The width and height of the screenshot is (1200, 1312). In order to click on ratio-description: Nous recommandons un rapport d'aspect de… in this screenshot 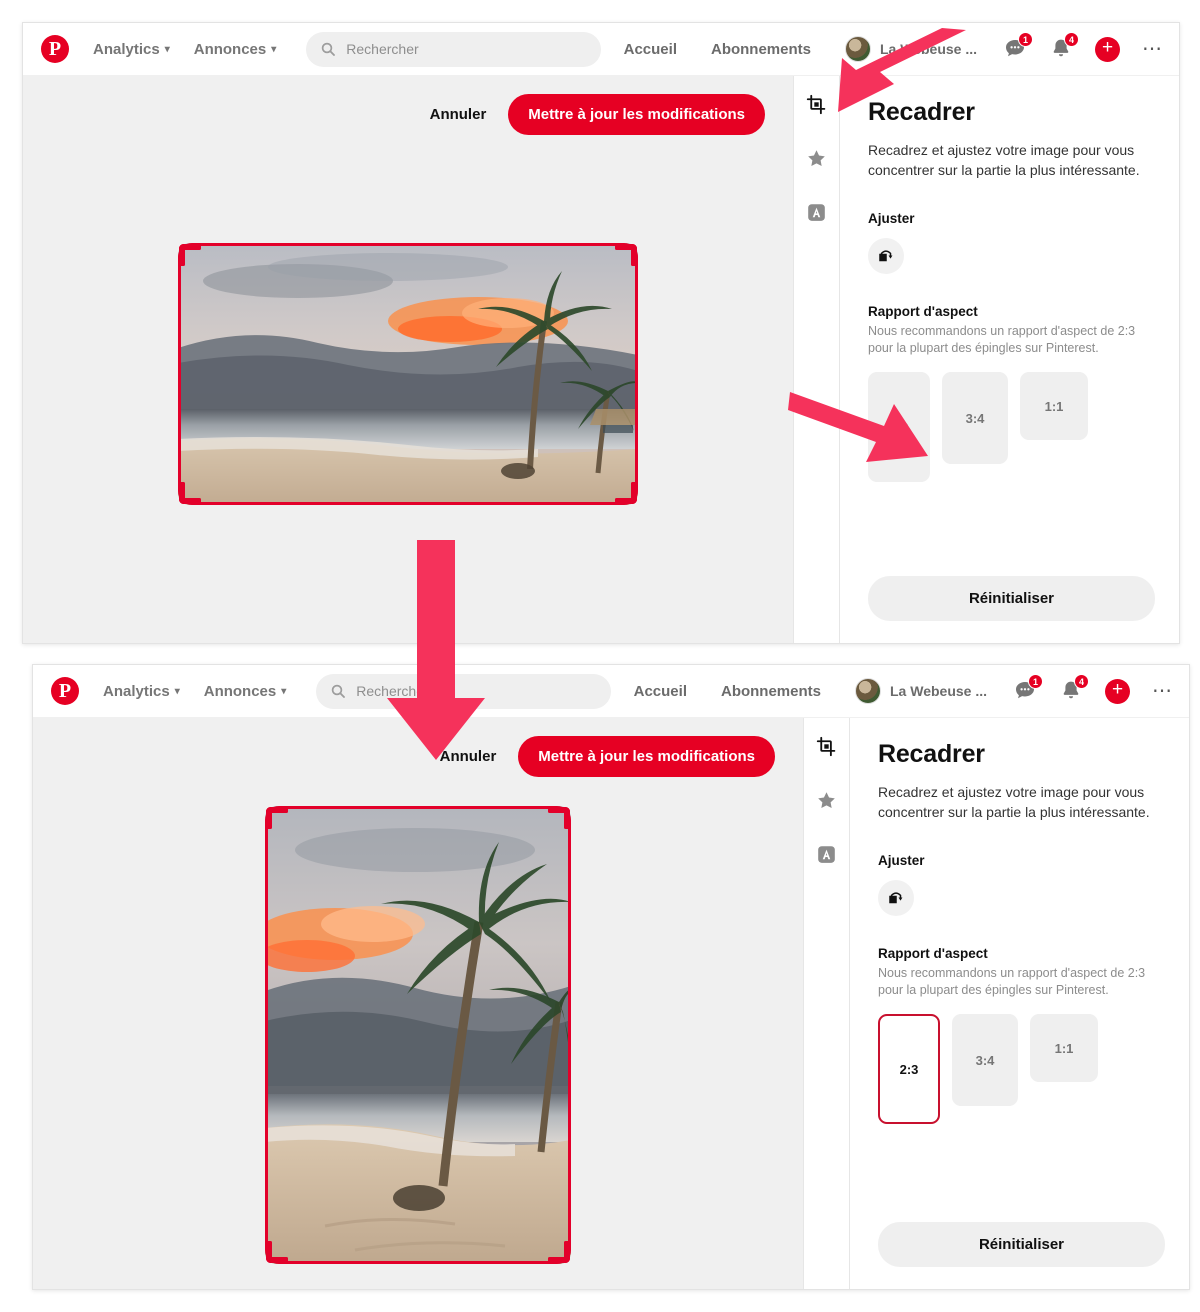, I will do `click(1012, 981)`.